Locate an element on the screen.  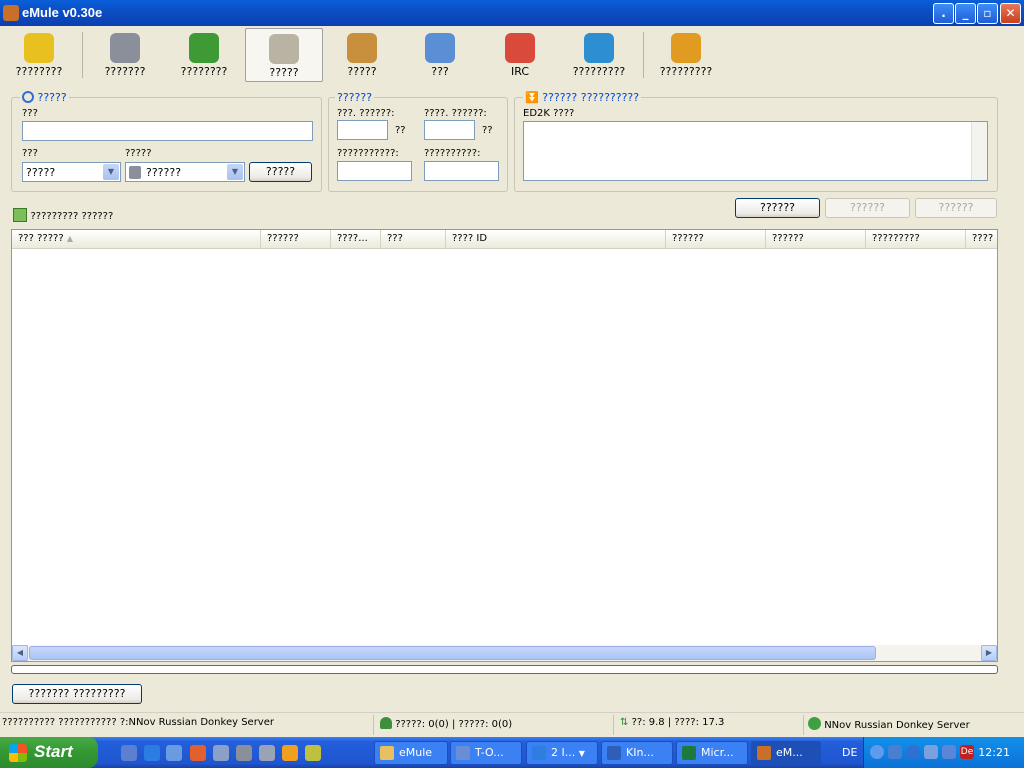
show-hidden-icons-icon is located at coordinates (877, 752).